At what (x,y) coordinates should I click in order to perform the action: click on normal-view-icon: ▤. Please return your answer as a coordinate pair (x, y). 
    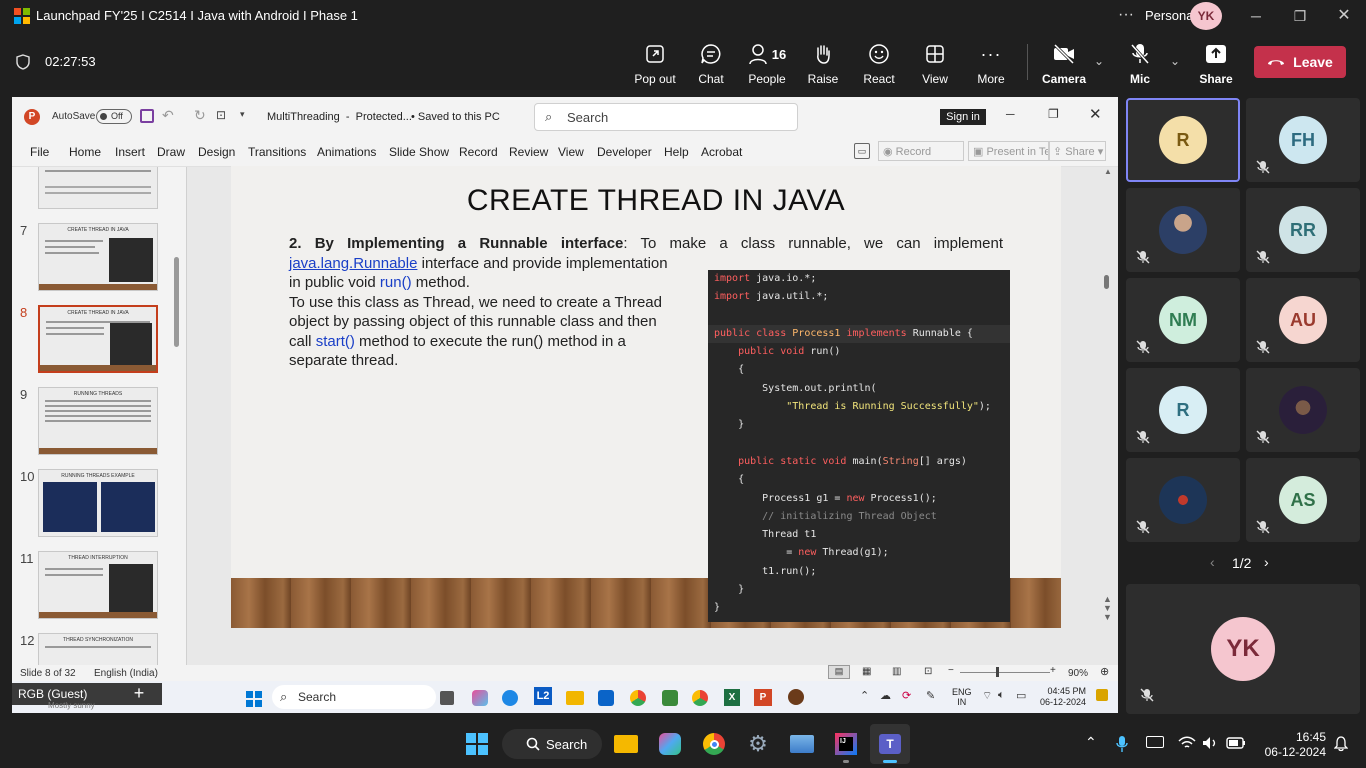
    Looking at the image, I should click on (839, 672).